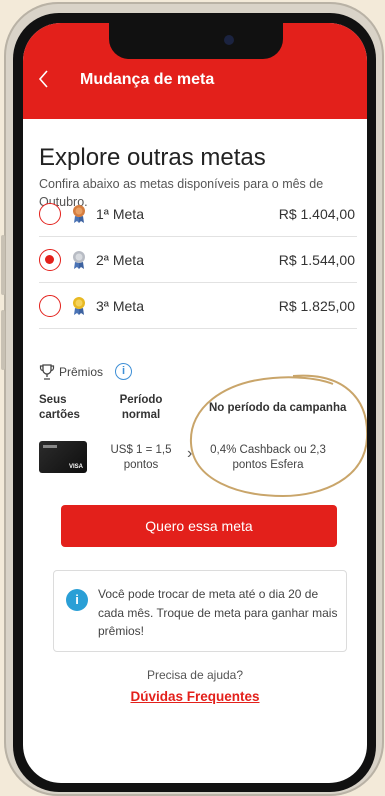 The width and height of the screenshot is (385, 796). Describe the element at coordinates (152, 157) in the screenshot. I see `section-heading: Explore outras metas` at that location.